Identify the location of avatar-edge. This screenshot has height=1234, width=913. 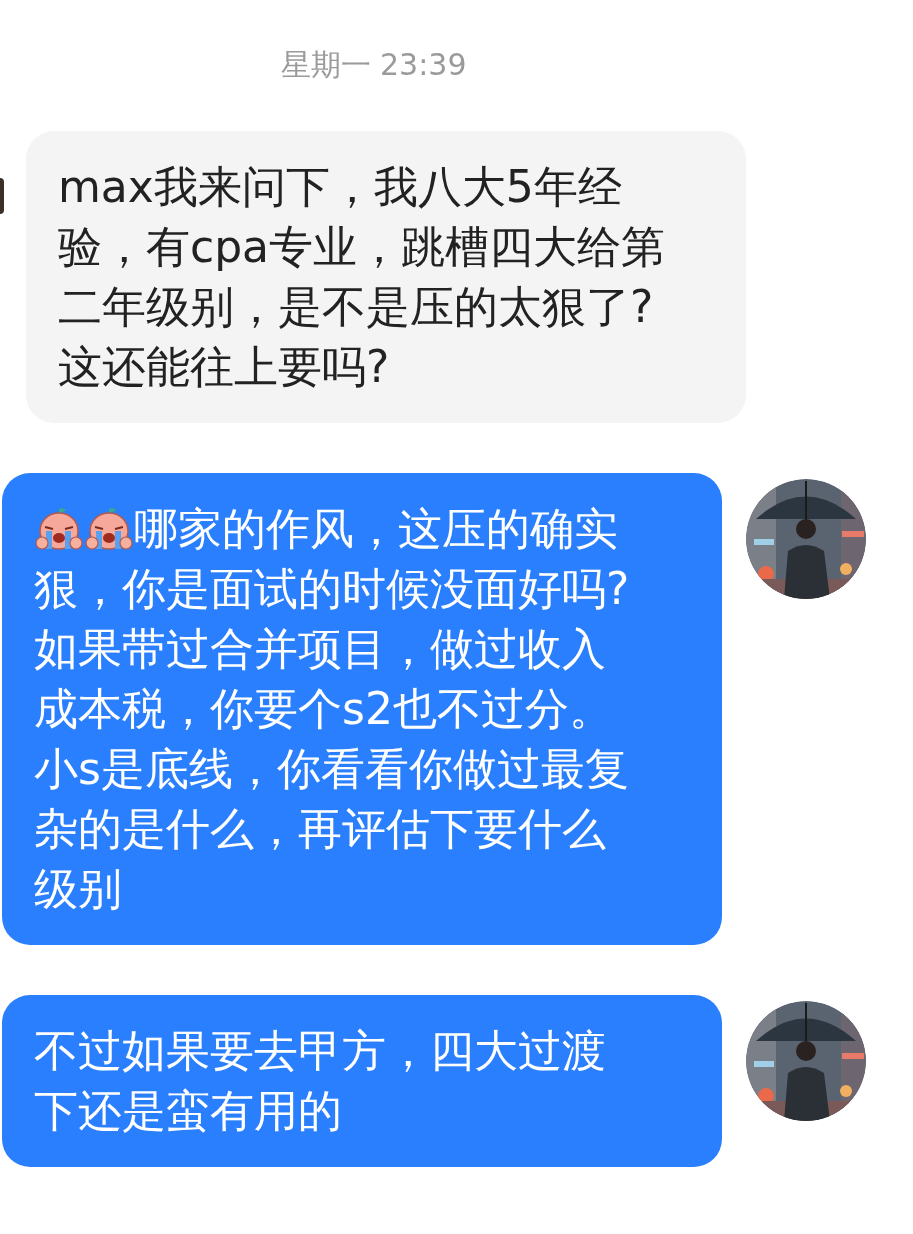
(2, 196).